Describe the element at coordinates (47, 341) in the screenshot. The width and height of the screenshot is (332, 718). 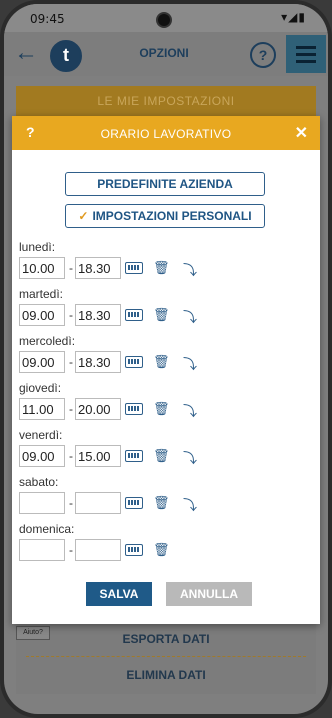
I see `day-label: mercoledì:` at that location.